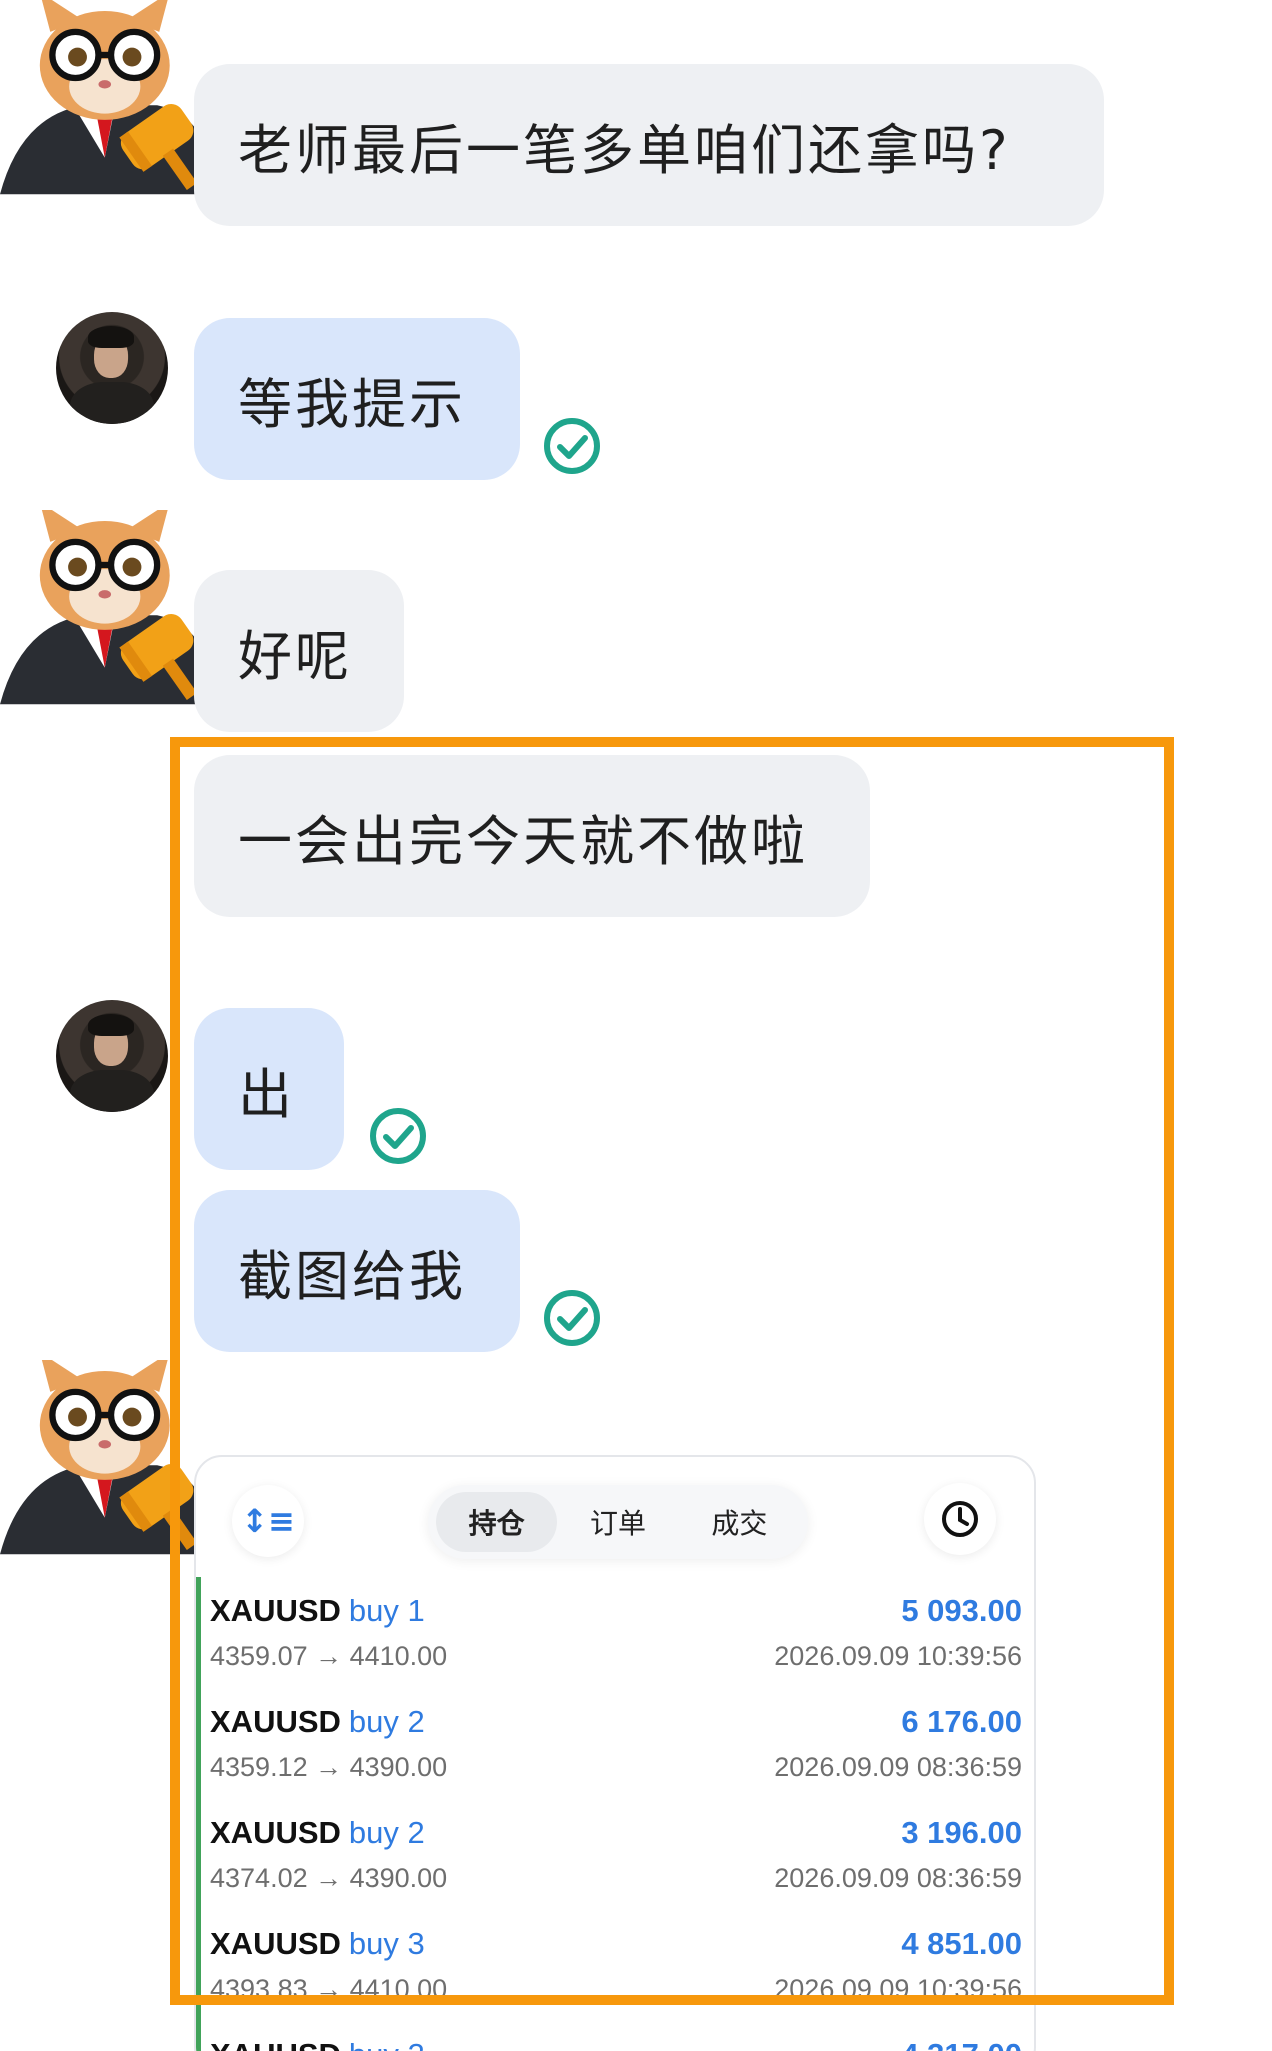 Image resolution: width=1272 pixels, height=2051 pixels. I want to click on message-bubble: 好呢, so click(299, 651).